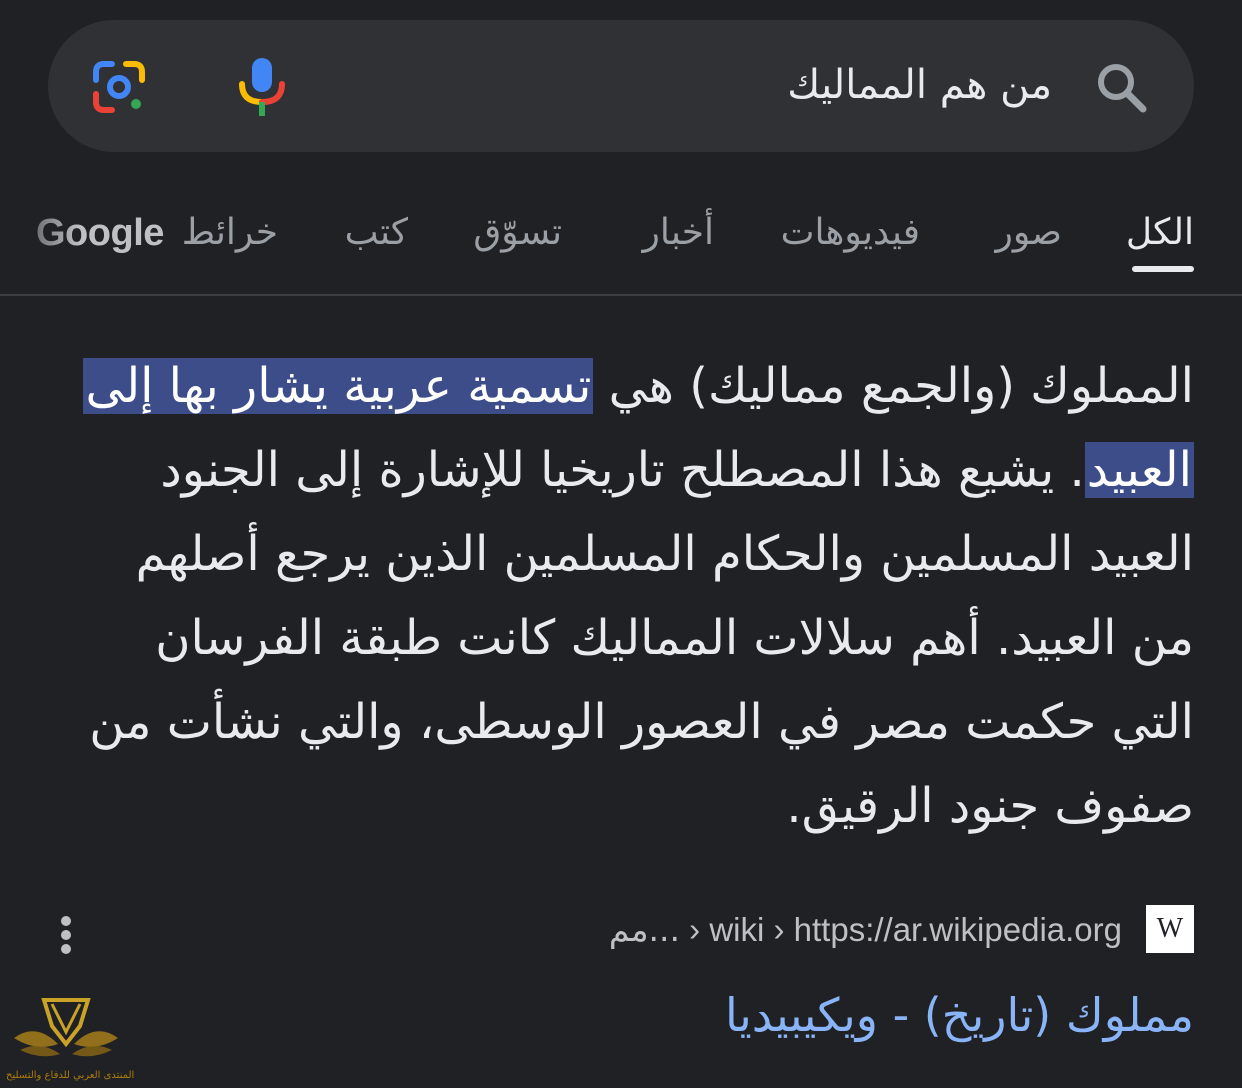 The height and width of the screenshot is (1088, 1242). Describe the element at coordinates (262, 87) in the screenshot. I see `mic-icon` at that location.